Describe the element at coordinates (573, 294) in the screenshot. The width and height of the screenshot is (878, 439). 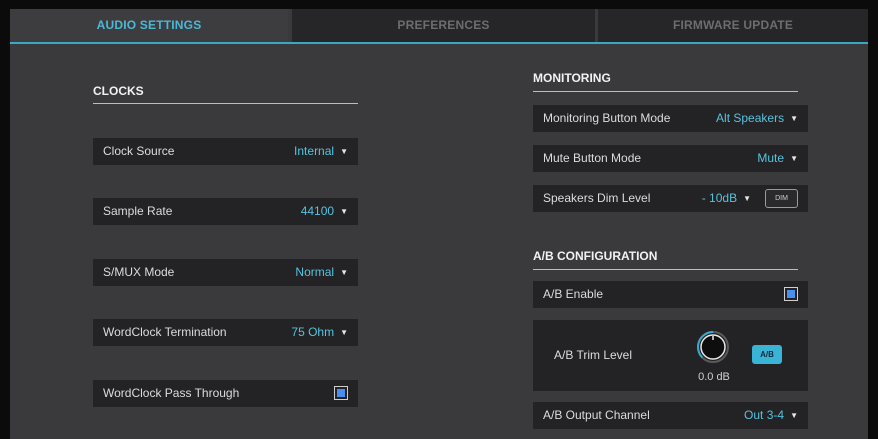
I see `ab-enable-label: A/B Enable` at that location.